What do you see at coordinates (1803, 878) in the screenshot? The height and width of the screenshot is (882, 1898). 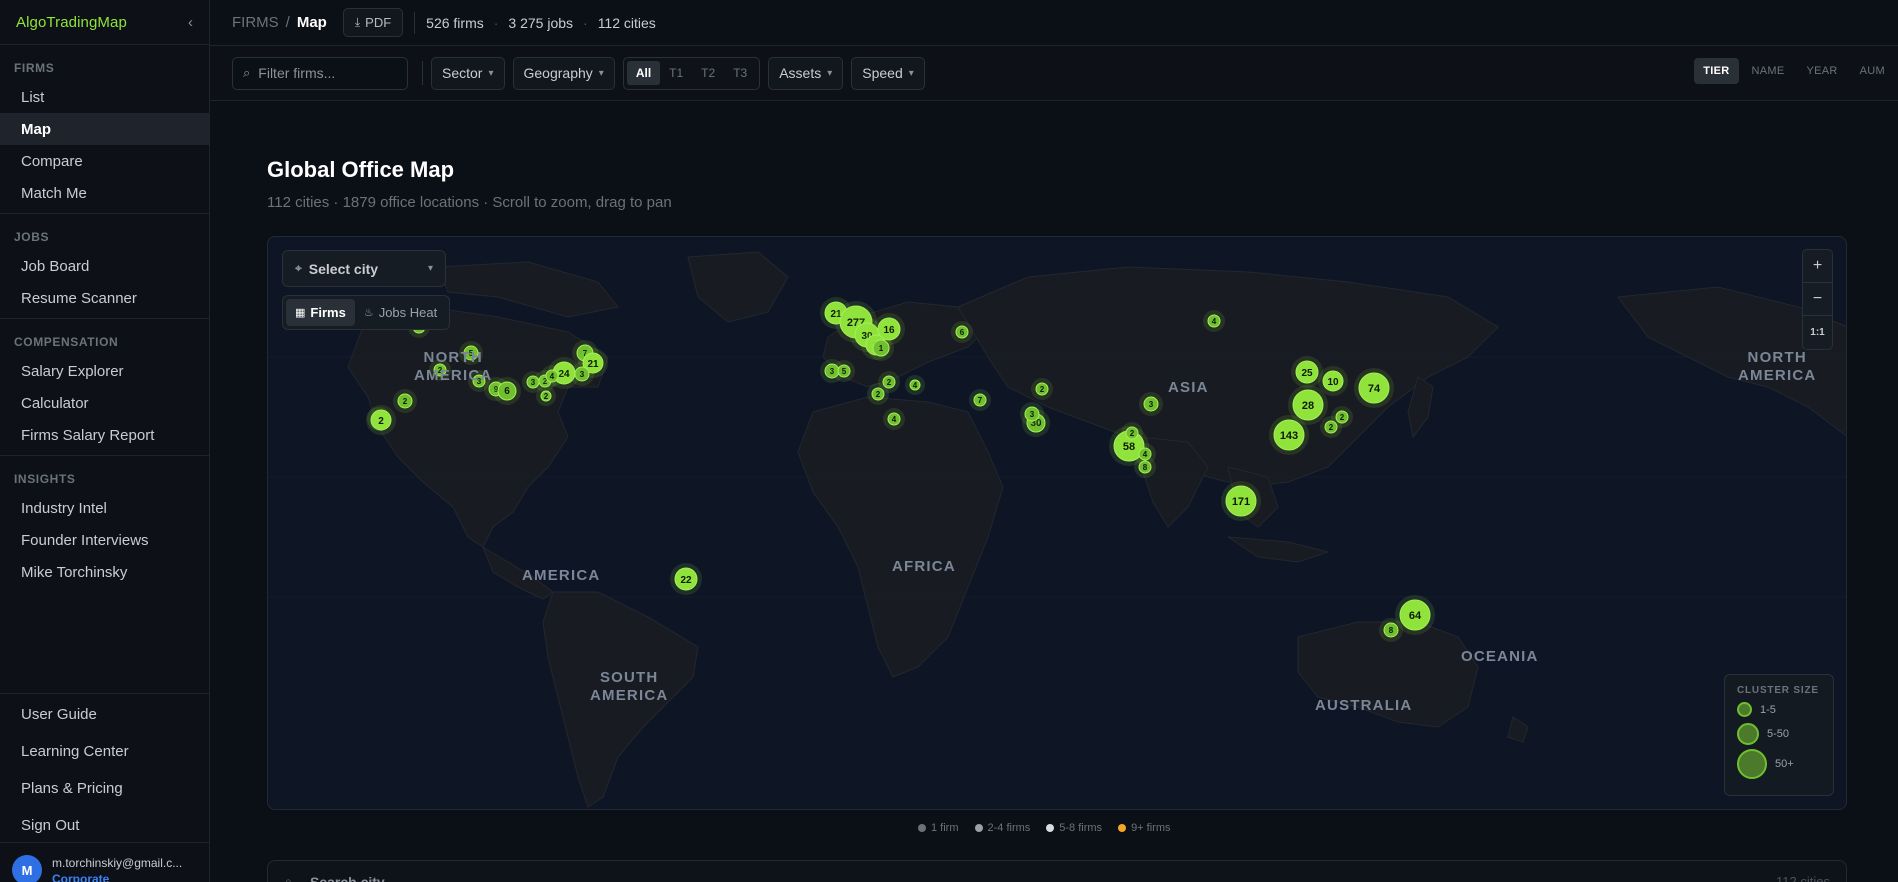 I see `search-city-count: 112 cities` at bounding box center [1803, 878].